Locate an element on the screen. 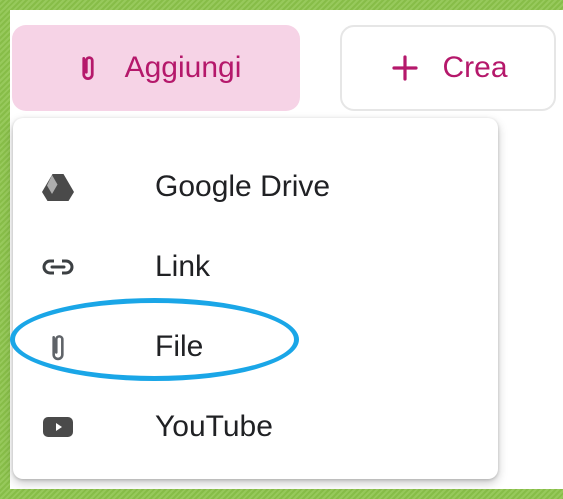 The image size is (563, 499). google-drive-icon is located at coordinates (58, 187).